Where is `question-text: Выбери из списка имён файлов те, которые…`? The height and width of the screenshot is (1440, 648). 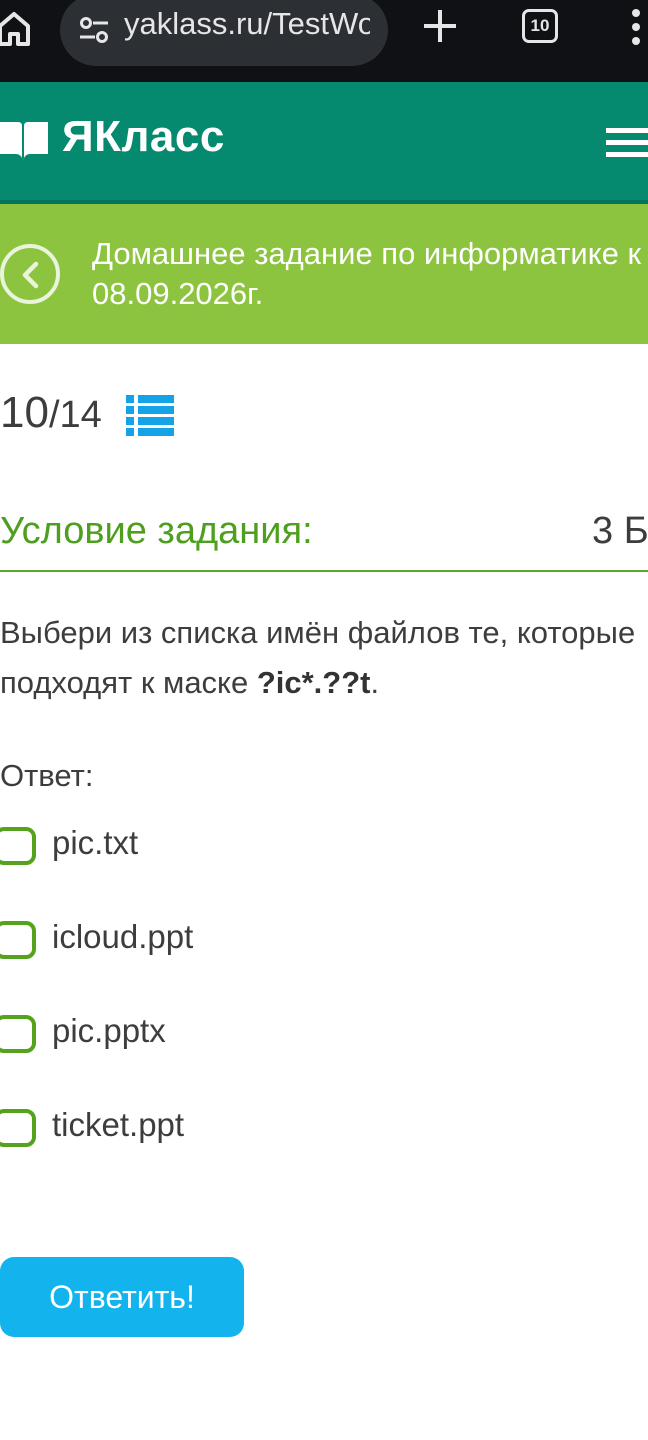 question-text: Выбери из списка имён файлов те, которые… is located at coordinates (324, 658).